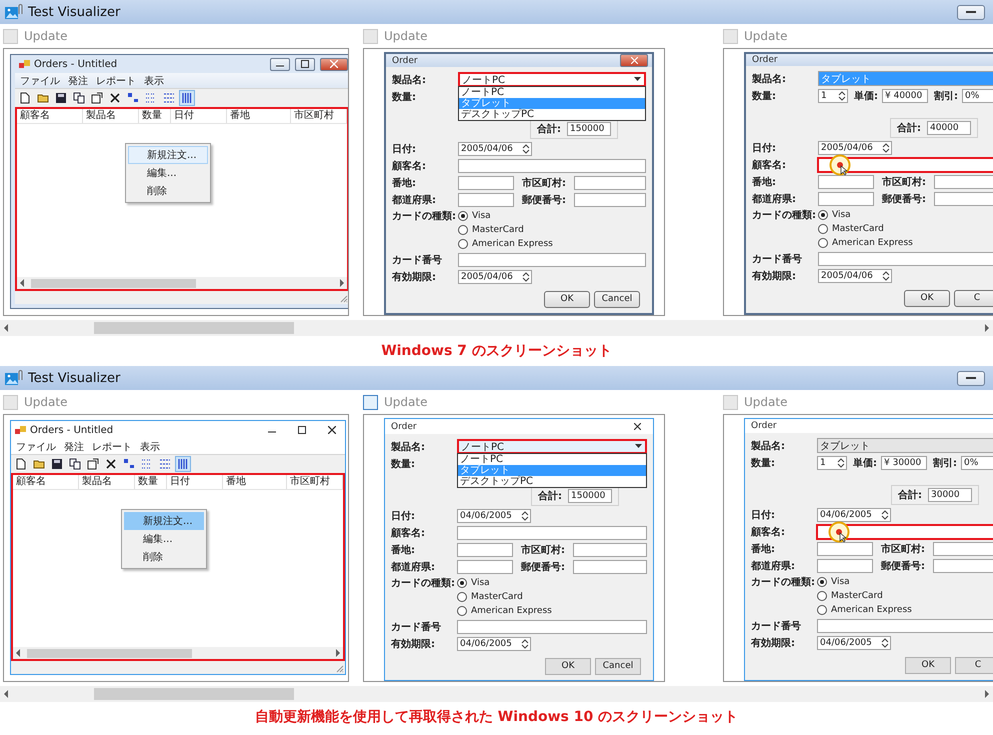 This screenshot has width=993, height=735. Describe the element at coordinates (182, 283) in the screenshot. I see `horizontal-scrollbar` at that location.